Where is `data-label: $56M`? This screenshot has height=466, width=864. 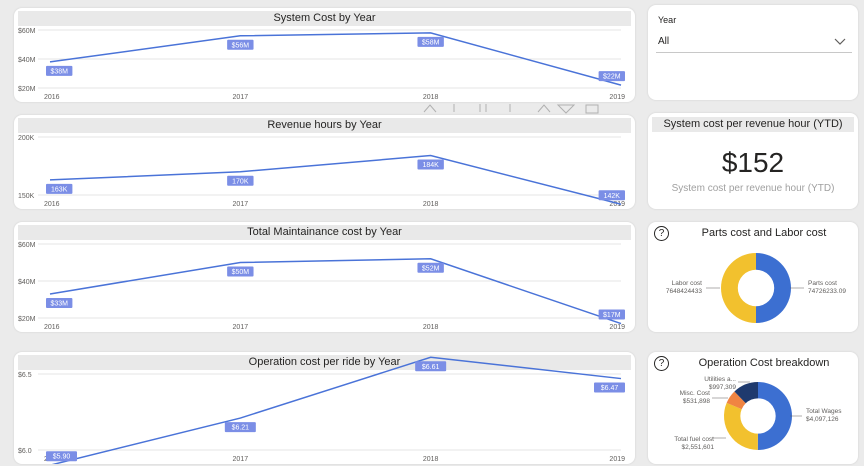 data-label: $56M is located at coordinates (240, 44).